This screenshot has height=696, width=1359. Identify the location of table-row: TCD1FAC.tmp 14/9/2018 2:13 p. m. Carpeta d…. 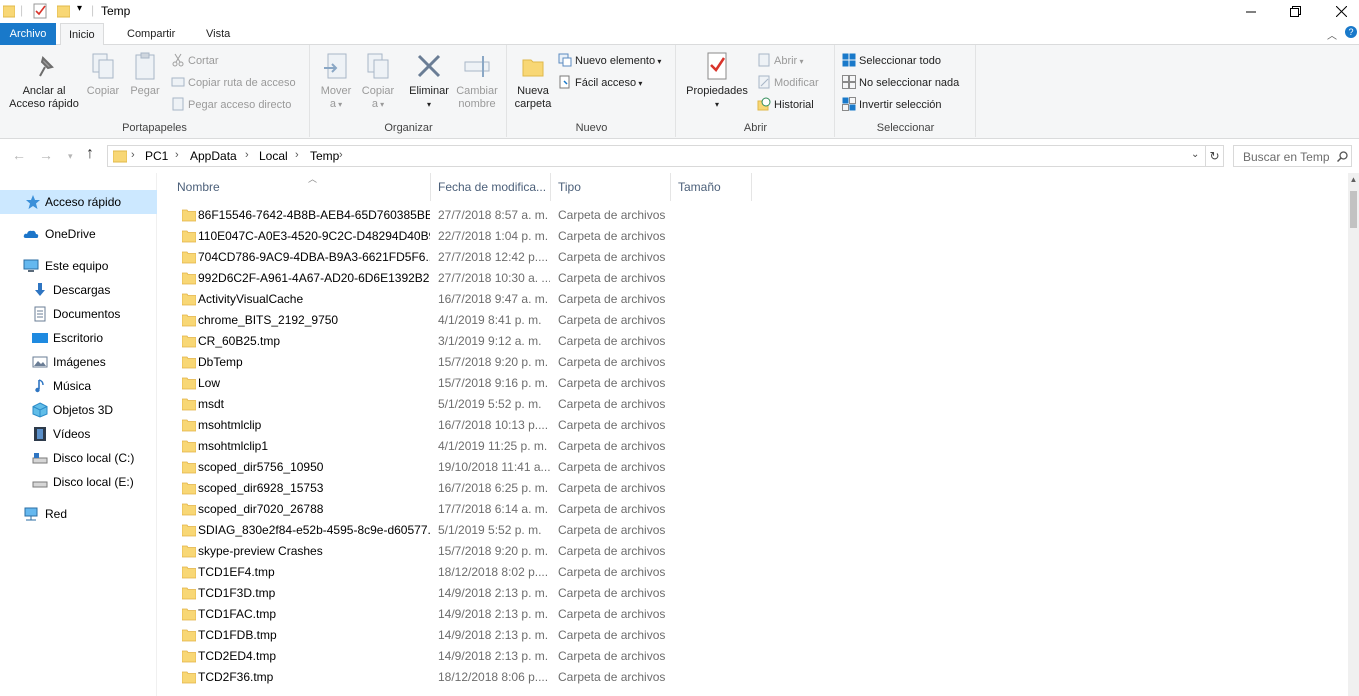
(753, 614).